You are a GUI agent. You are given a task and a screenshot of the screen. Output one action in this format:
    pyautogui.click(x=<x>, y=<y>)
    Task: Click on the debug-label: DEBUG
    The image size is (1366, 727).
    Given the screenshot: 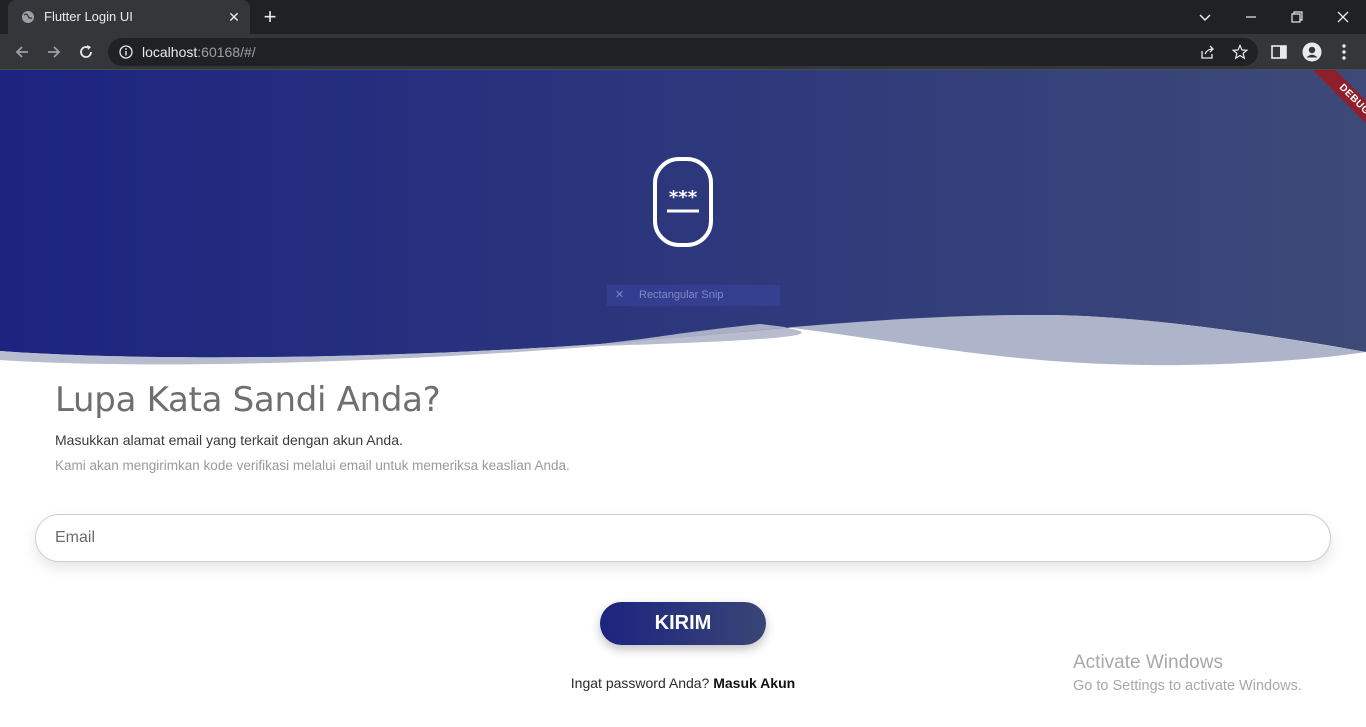 What is the action you would take?
    pyautogui.click(x=1339, y=105)
    